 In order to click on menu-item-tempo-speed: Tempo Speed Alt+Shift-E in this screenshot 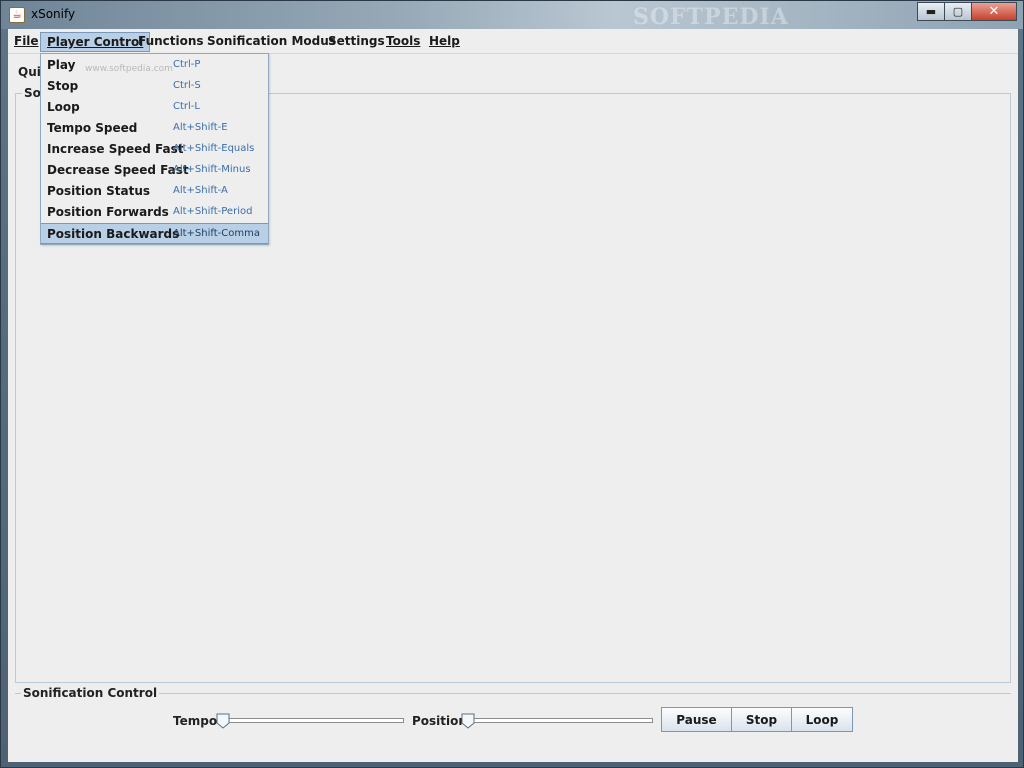, I will do `click(154, 128)`.